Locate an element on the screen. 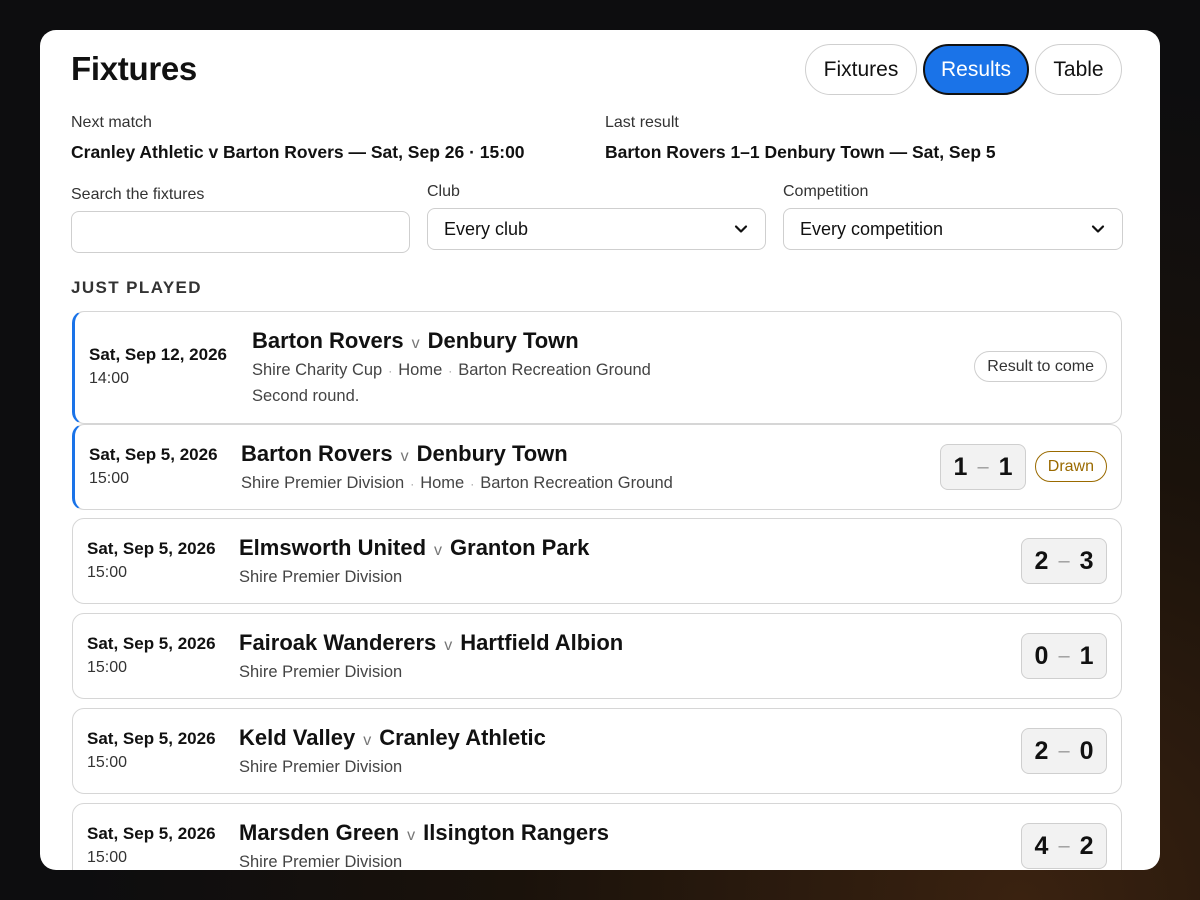  tab-results: Results is located at coordinates (976, 69).